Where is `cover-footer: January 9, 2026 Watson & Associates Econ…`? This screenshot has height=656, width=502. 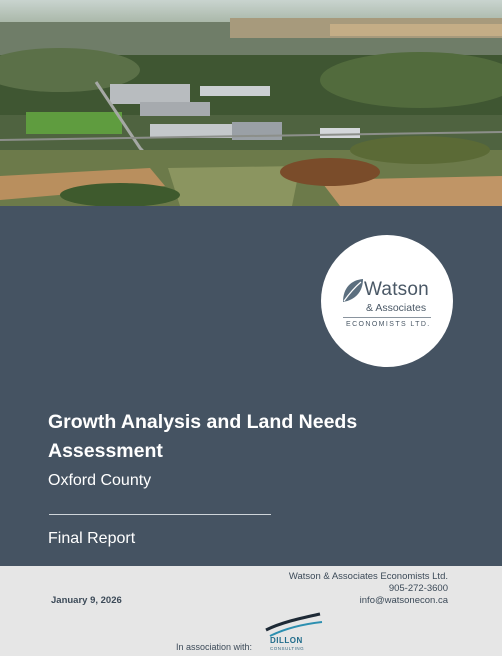 cover-footer: January 9, 2026 Watson & Associates Econ… is located at coordinates (251, 611).